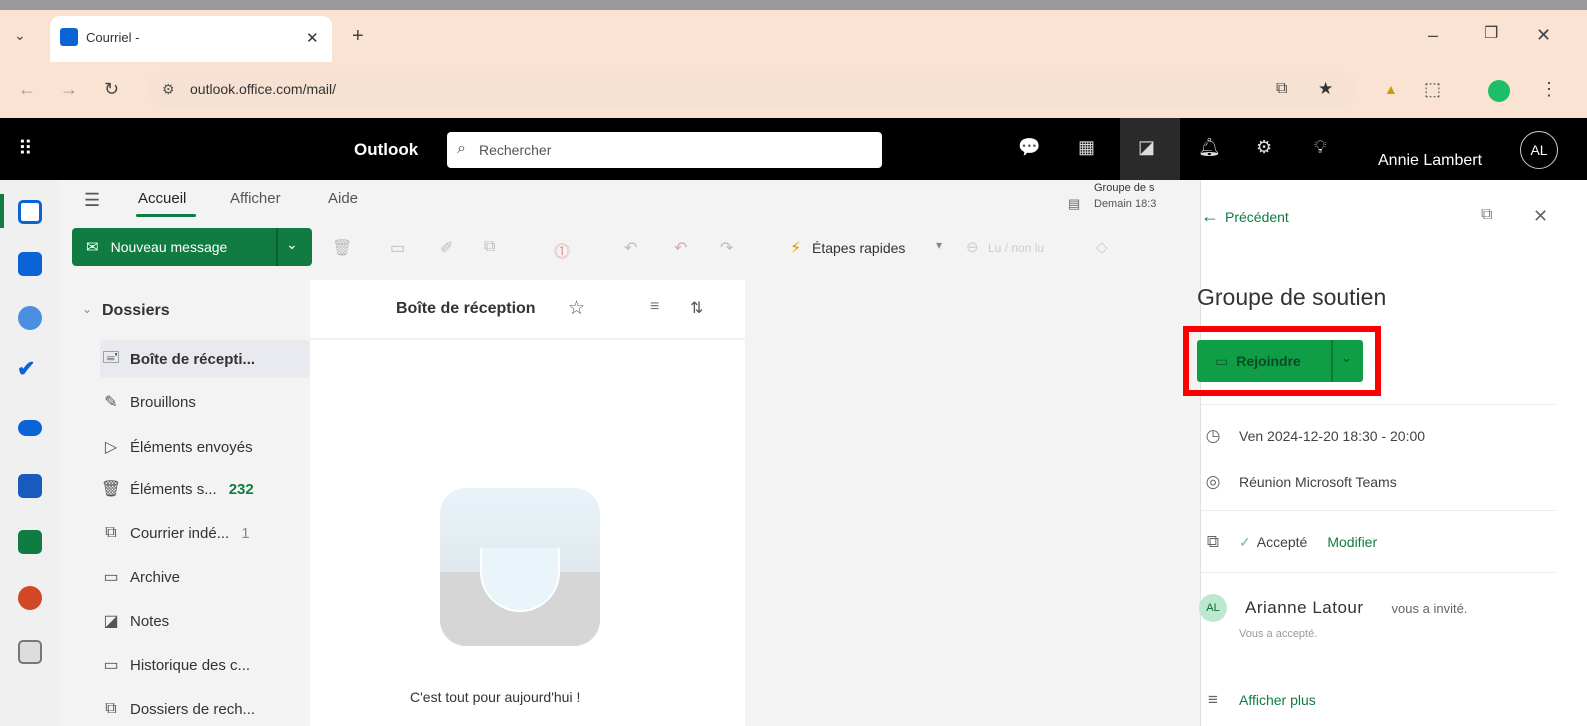 The width and height of the screenshot is (1587, 726). I want to click on list-divider, so click(527, 339).